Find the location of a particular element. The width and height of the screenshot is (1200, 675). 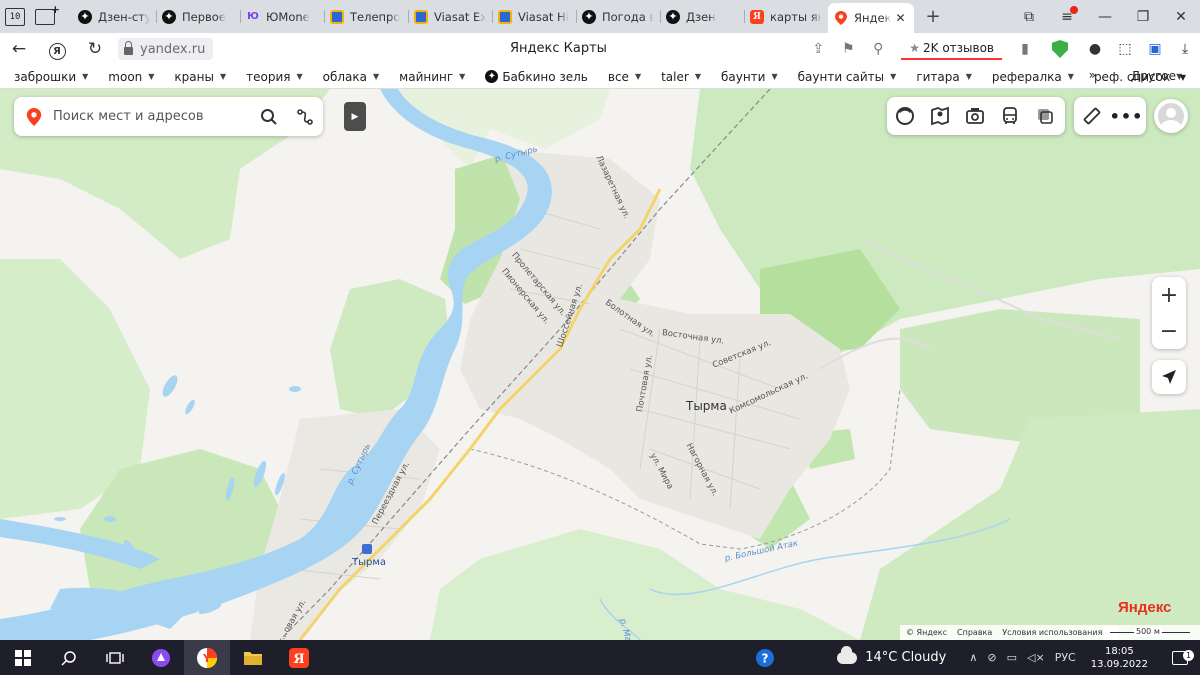

restore-button: ❐ is located at coordinates (1143, 17).